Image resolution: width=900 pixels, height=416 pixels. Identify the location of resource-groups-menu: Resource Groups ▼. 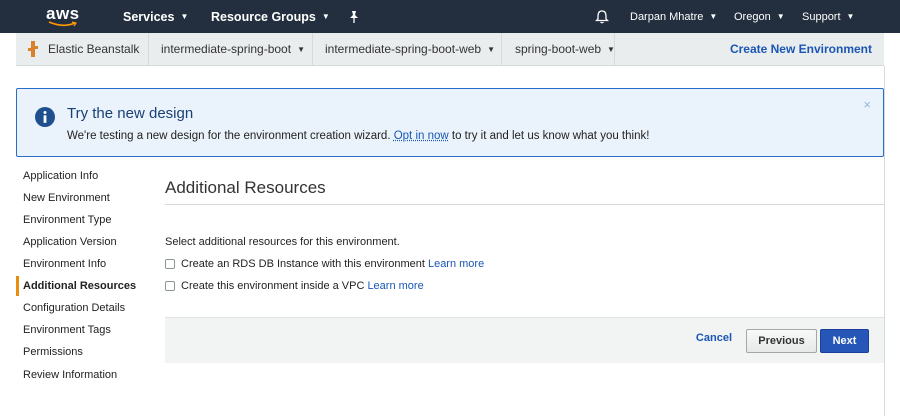
(270, 16).